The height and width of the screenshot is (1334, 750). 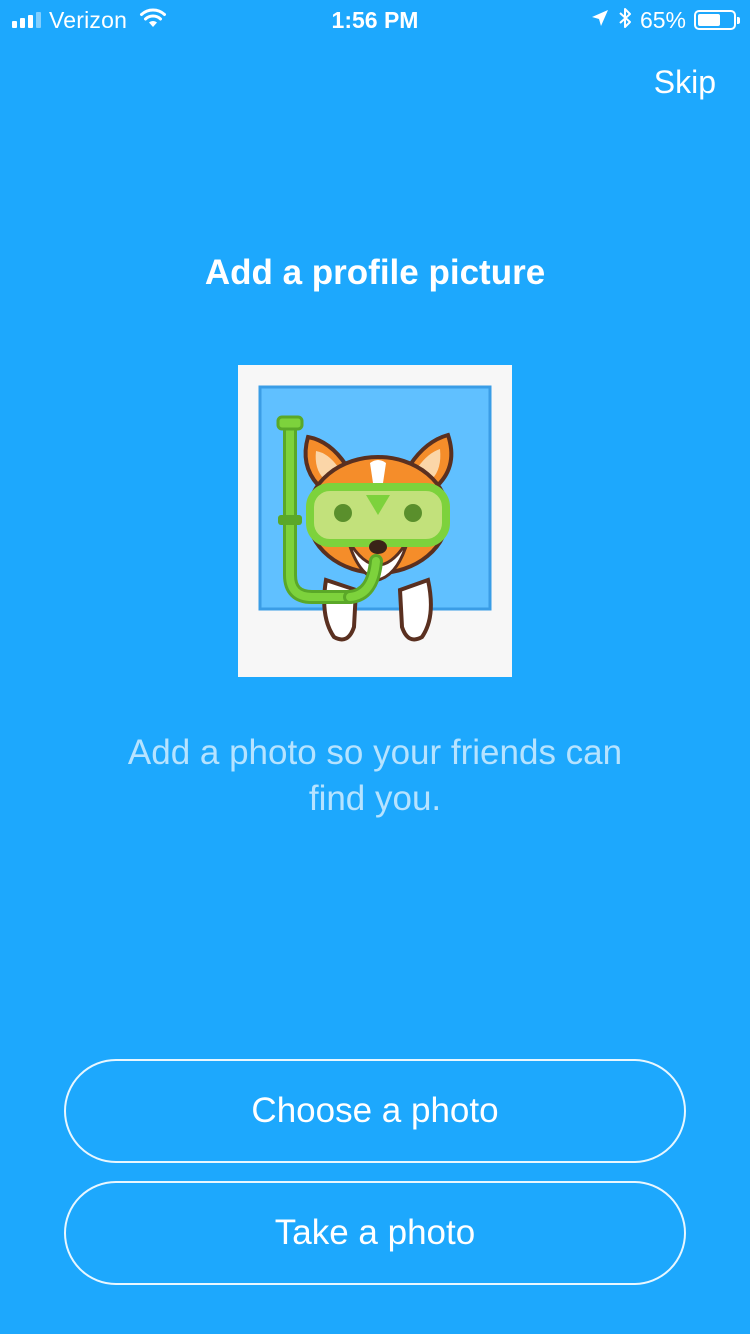 What do you see at coordinates (375, 521) in the screenshot?
I see `corgi-snorkel-illustration` at bounding box center [375, 521].